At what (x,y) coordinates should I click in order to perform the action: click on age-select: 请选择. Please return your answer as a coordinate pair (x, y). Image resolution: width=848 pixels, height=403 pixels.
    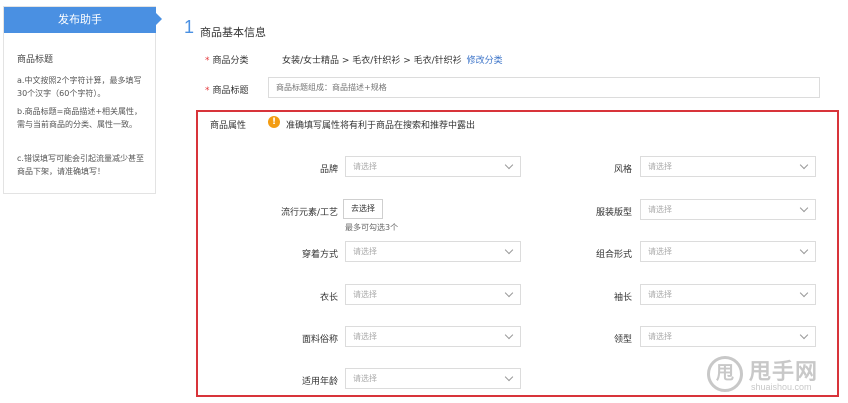
    Looking at the image, I should click on (433, 378).